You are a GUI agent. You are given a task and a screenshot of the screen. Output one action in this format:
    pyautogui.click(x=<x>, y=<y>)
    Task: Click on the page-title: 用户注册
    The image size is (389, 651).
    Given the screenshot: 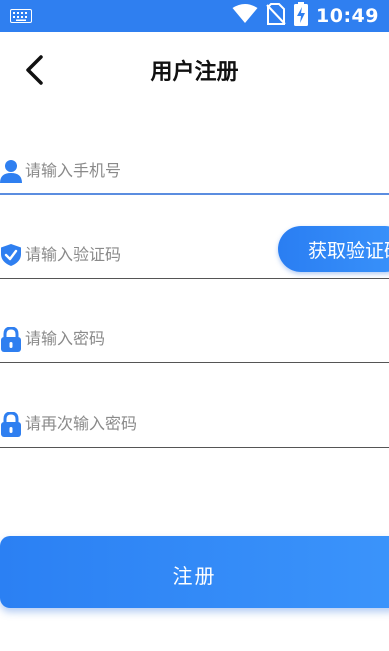 What is the action you would take?
    pyautogui.click(x=194, y=72)
    